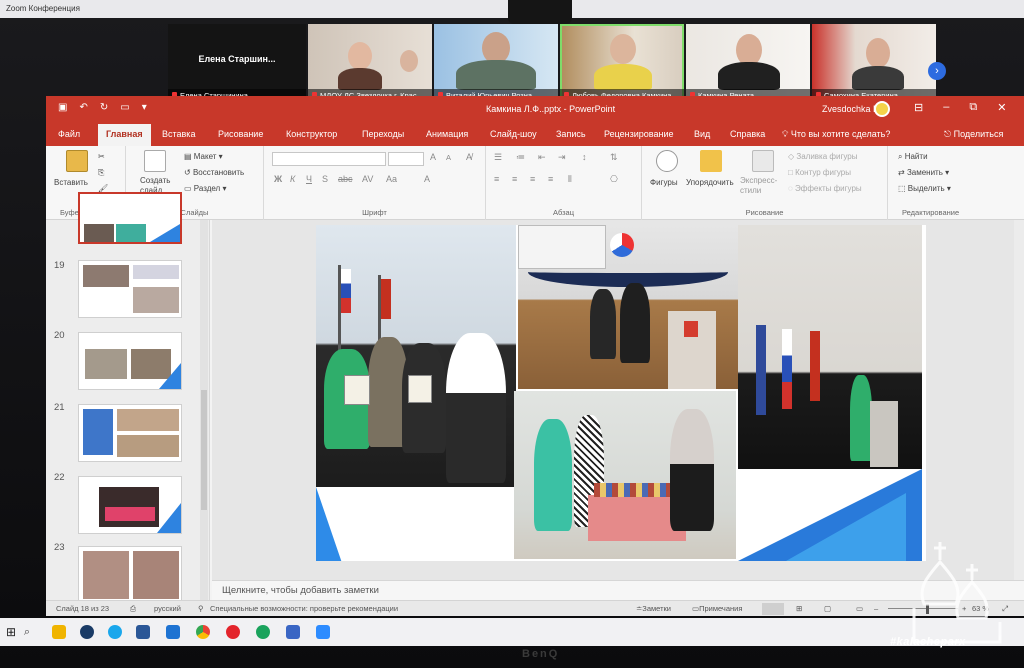 This screenshot has height=668, width=1024. I want to click on italic-icon: К, so click(292, 179).